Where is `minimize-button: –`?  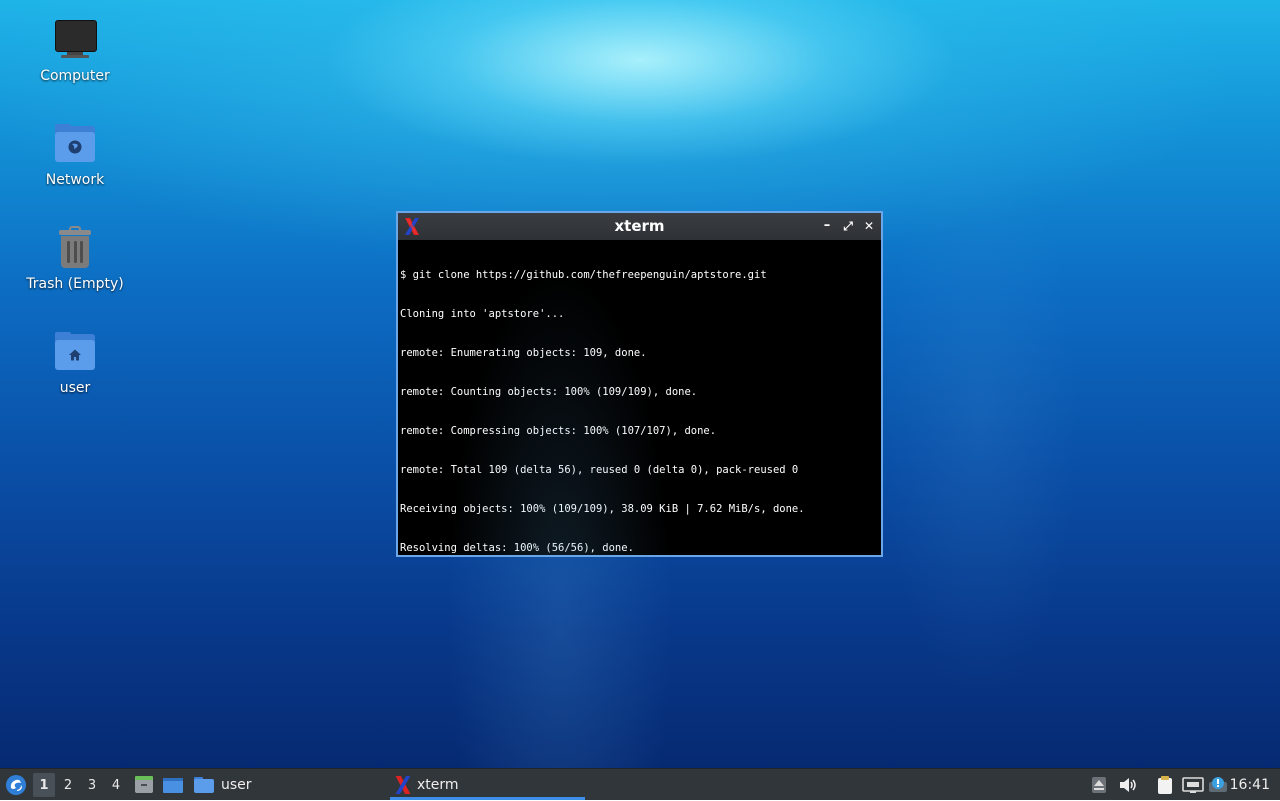 minimize-button: – is located at coordinates (827, 226).